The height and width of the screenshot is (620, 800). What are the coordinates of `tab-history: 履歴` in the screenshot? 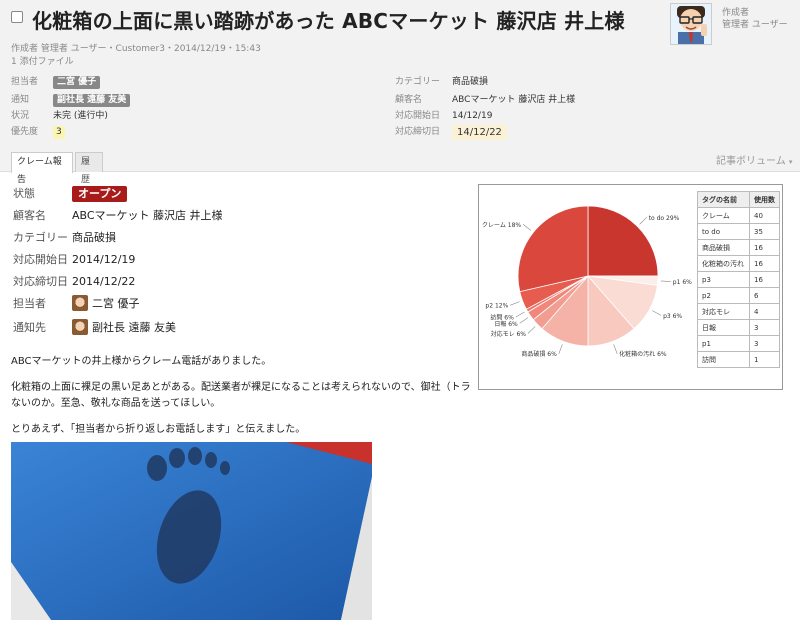 It's located at (89, 168).